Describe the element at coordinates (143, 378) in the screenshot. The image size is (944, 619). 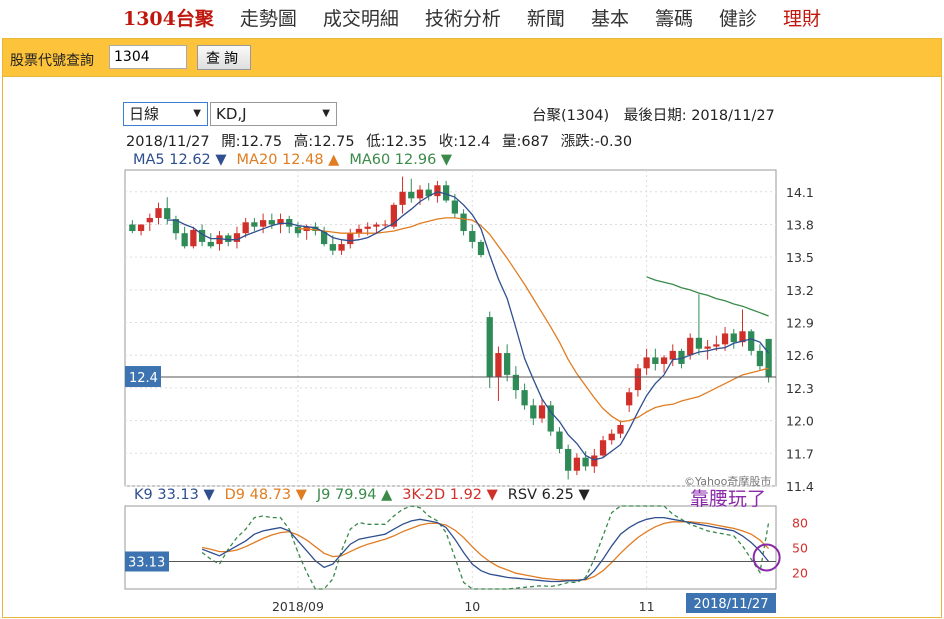
I see `current-price-label: 12.4` at that location.